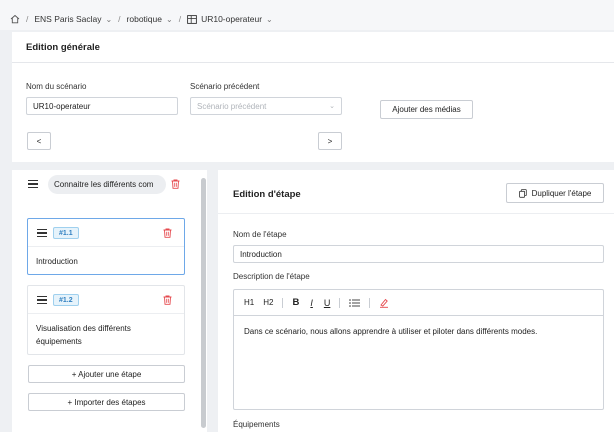 This screenshot has height=432, width=614. I want to click on step-number-badge: #1.1, so click(66, 233).